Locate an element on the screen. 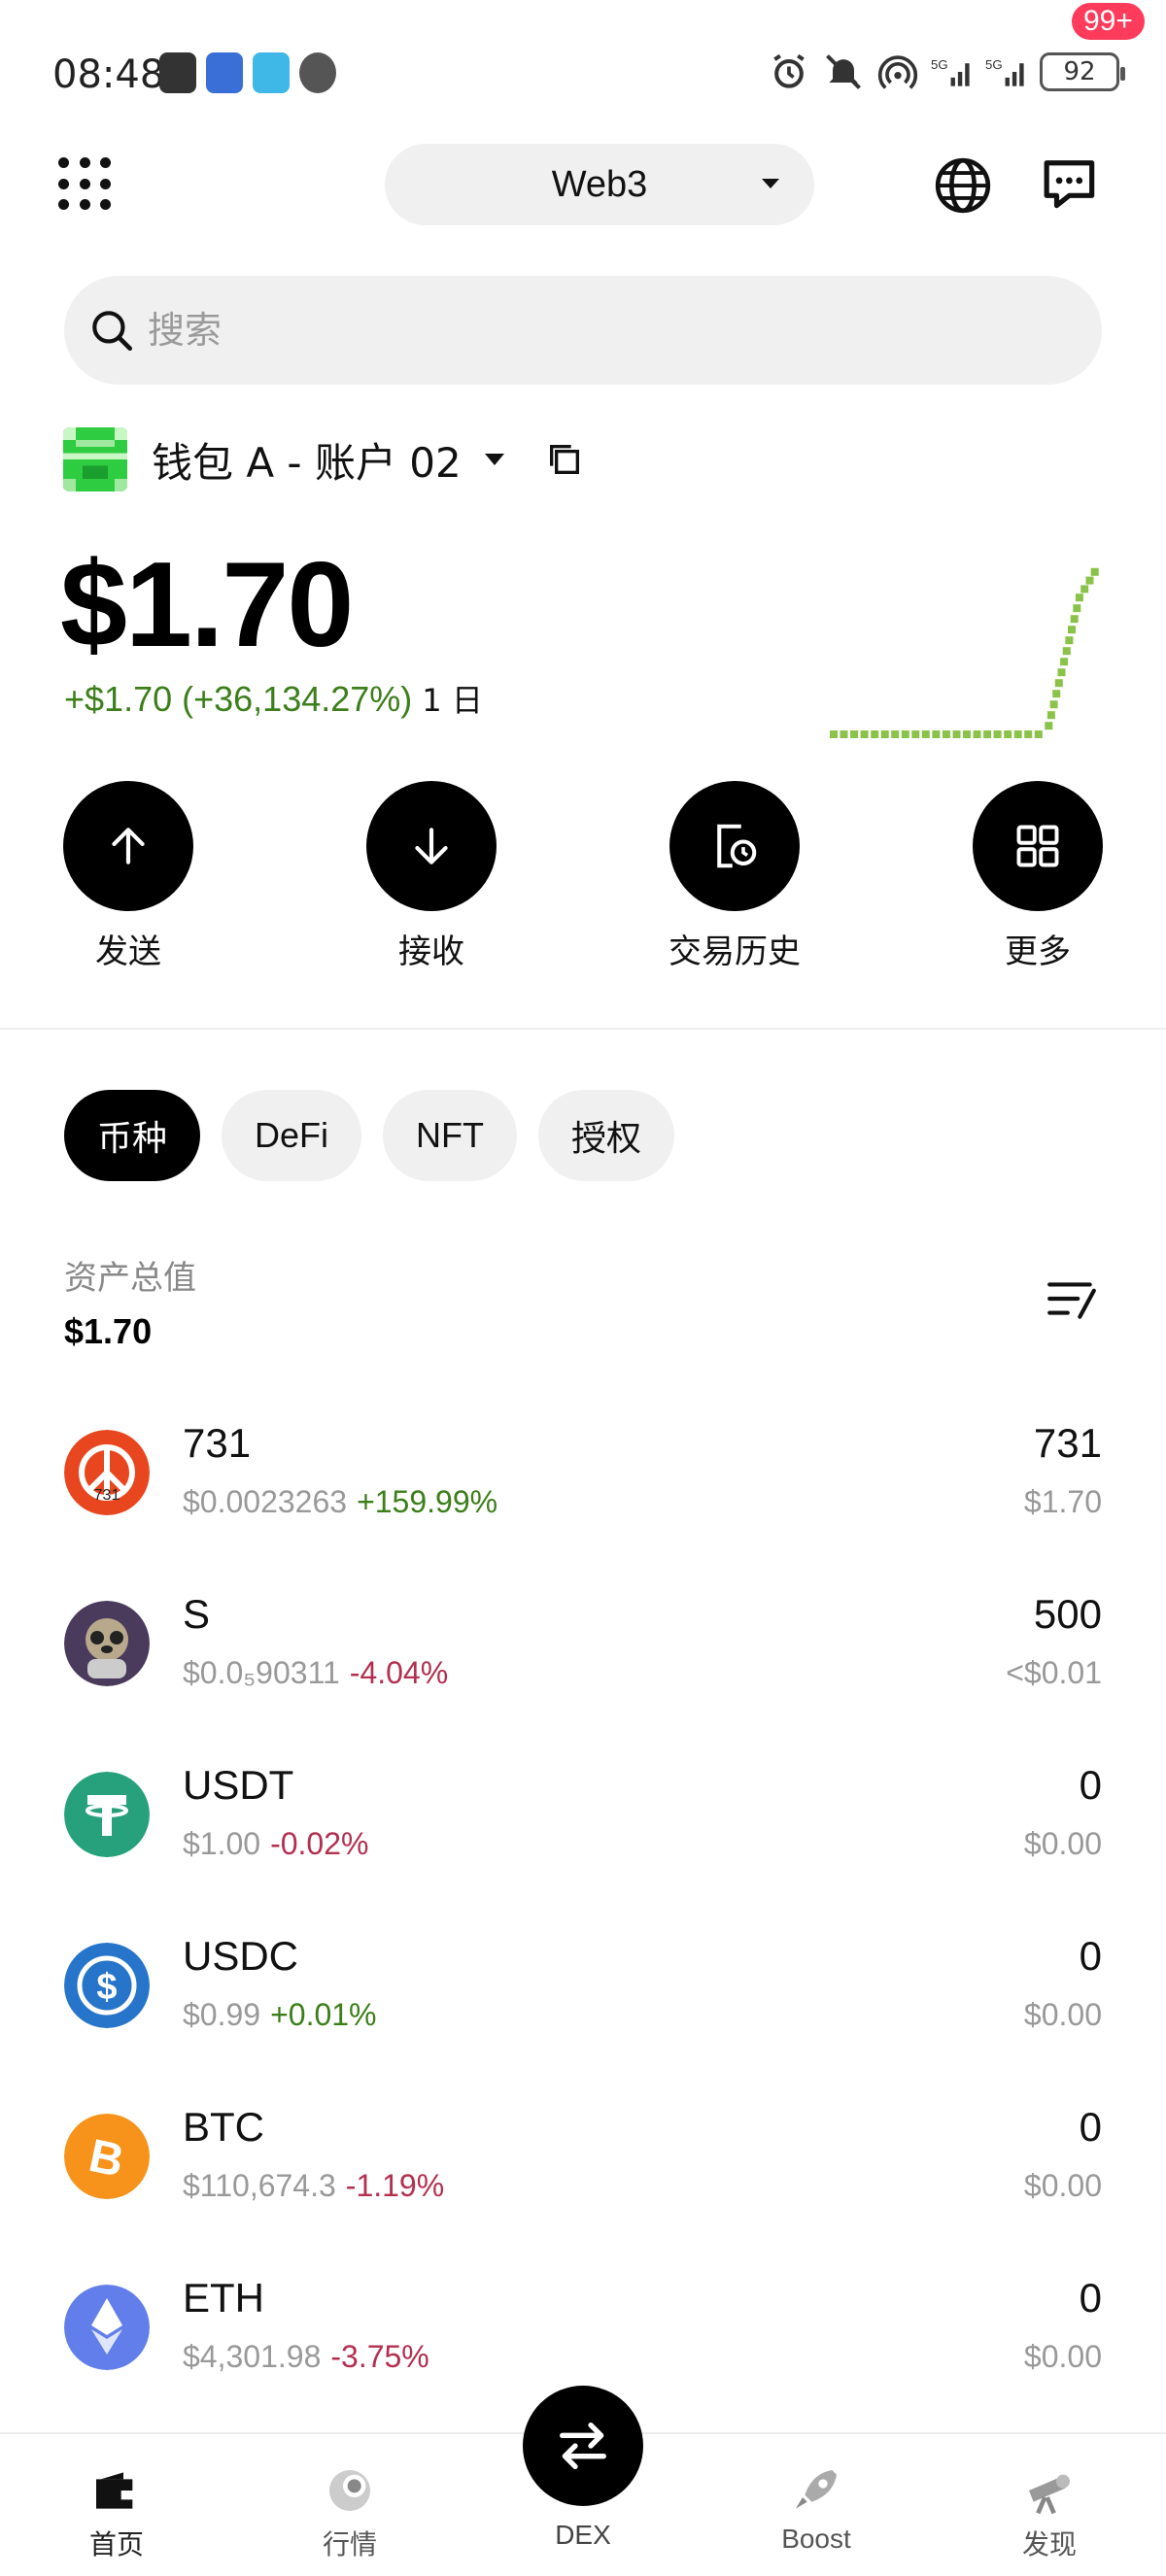  quick-actions: 发送 接收 交易历史 更多 is located at coordinates (583, 876).